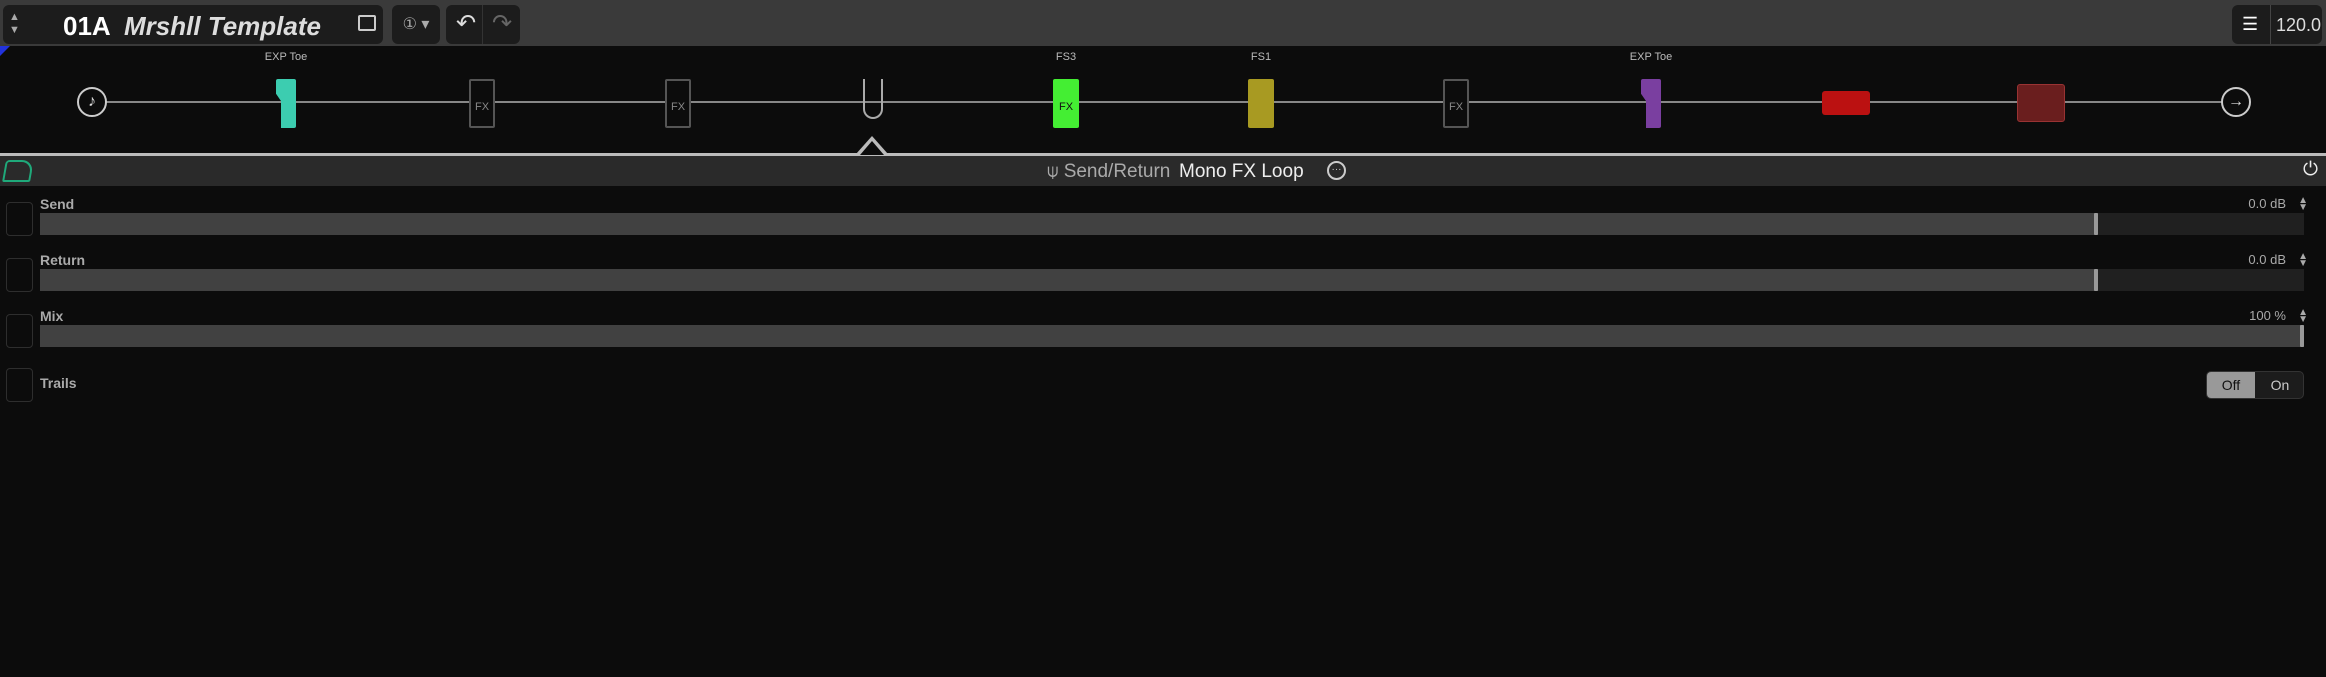 This screenshot has height=677, width=2326. Describe the element at coordinates (2231, 385) in the screenshot. I see `trails-off-button: Off` at that location.